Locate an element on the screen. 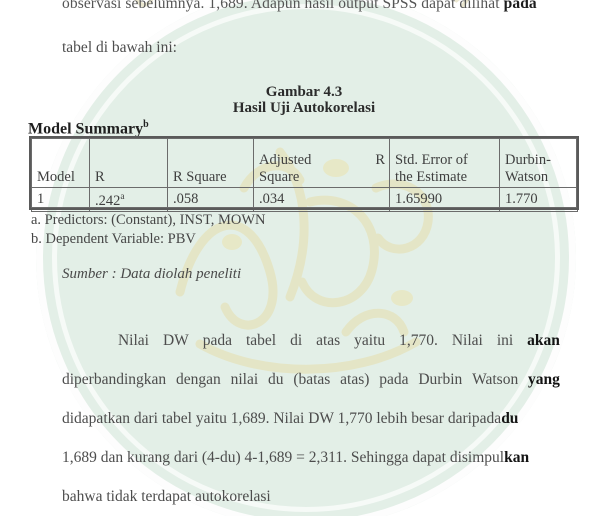 The height and width of the screenshot is (516, 608). p1-w9: ini is located at coordinates (505, 340).